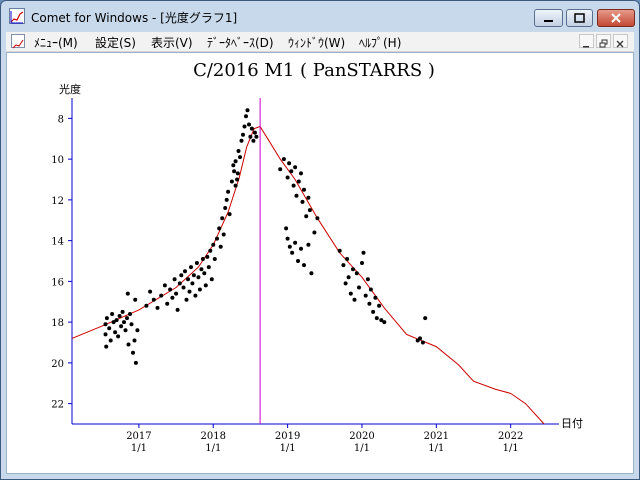 Image resolution: width=640 pixels, height=480 pixels. What do you see at coordinates (240, 42) in the screenshot?
I see `menu-item-database: ﾃﾞｰﾀﾍﾞｰｽ(D)` at bounding box center [240, 42].